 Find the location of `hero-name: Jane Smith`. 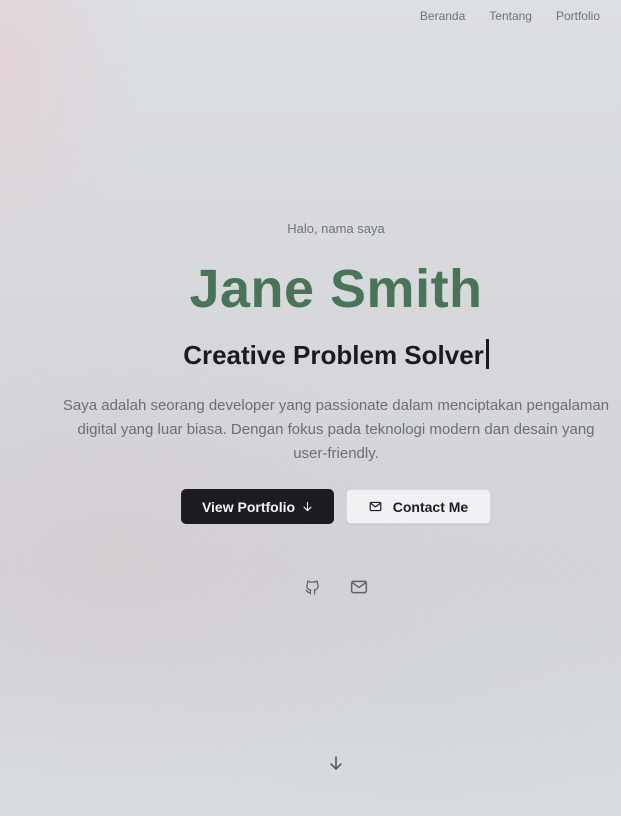

hero-name: Jane Smith is located at coordinates (336, 289).